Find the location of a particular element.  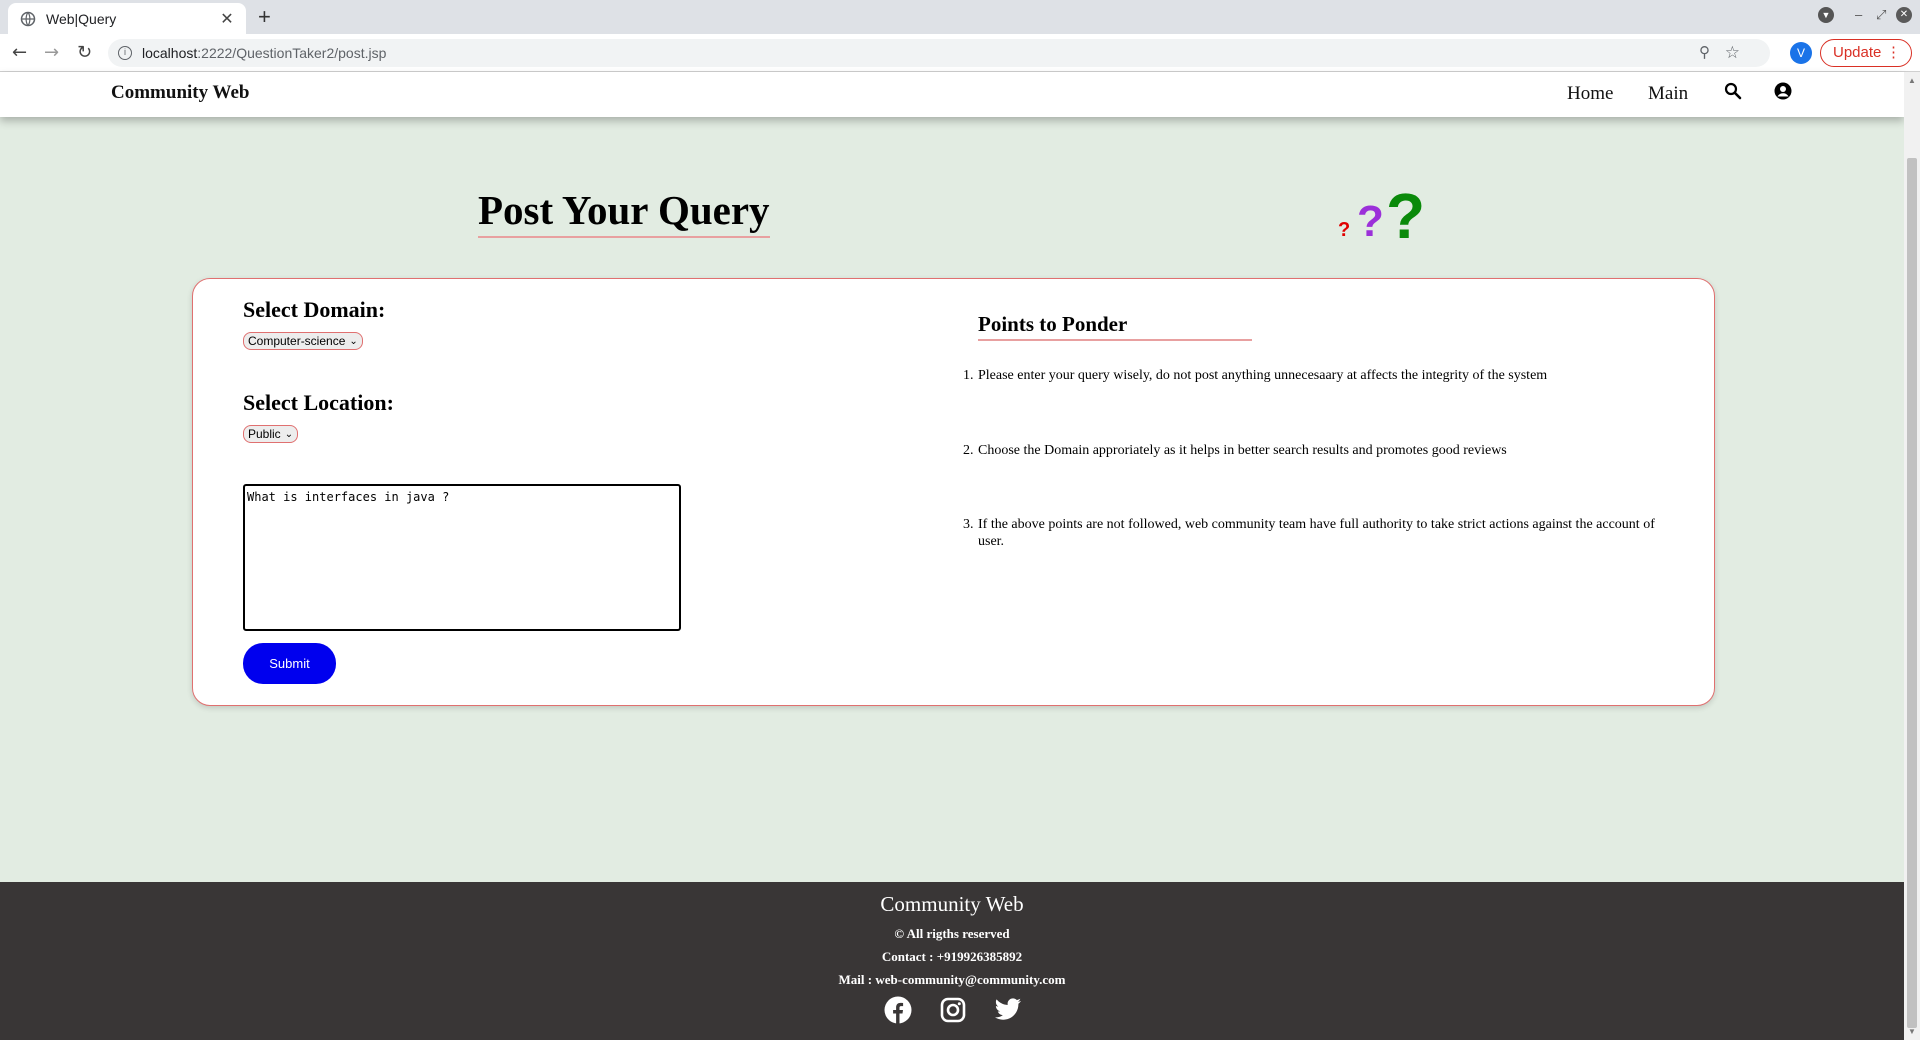

zoom-icon: ⚲ is located at coordinates (1704, 53).